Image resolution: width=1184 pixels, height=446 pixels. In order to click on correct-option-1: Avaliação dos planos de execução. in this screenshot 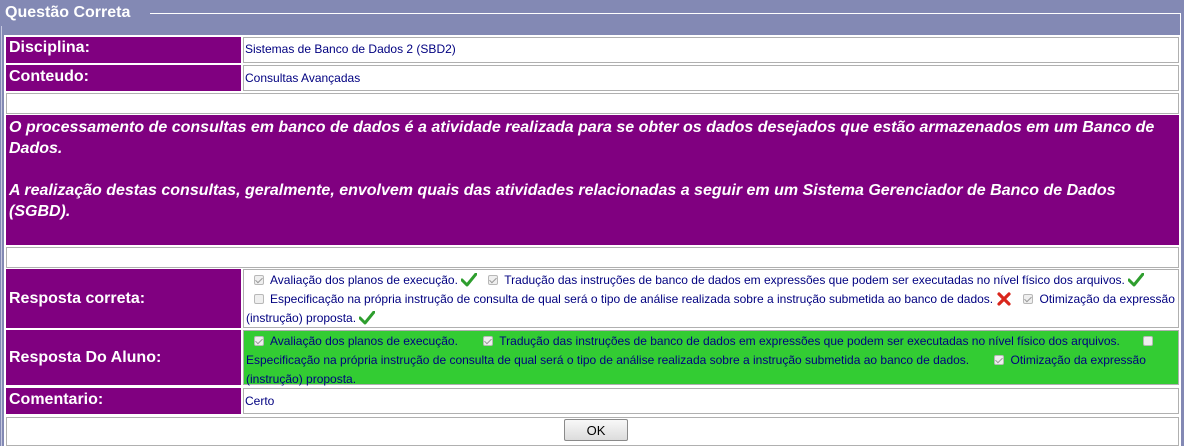, I will do `click(361, 280)`.